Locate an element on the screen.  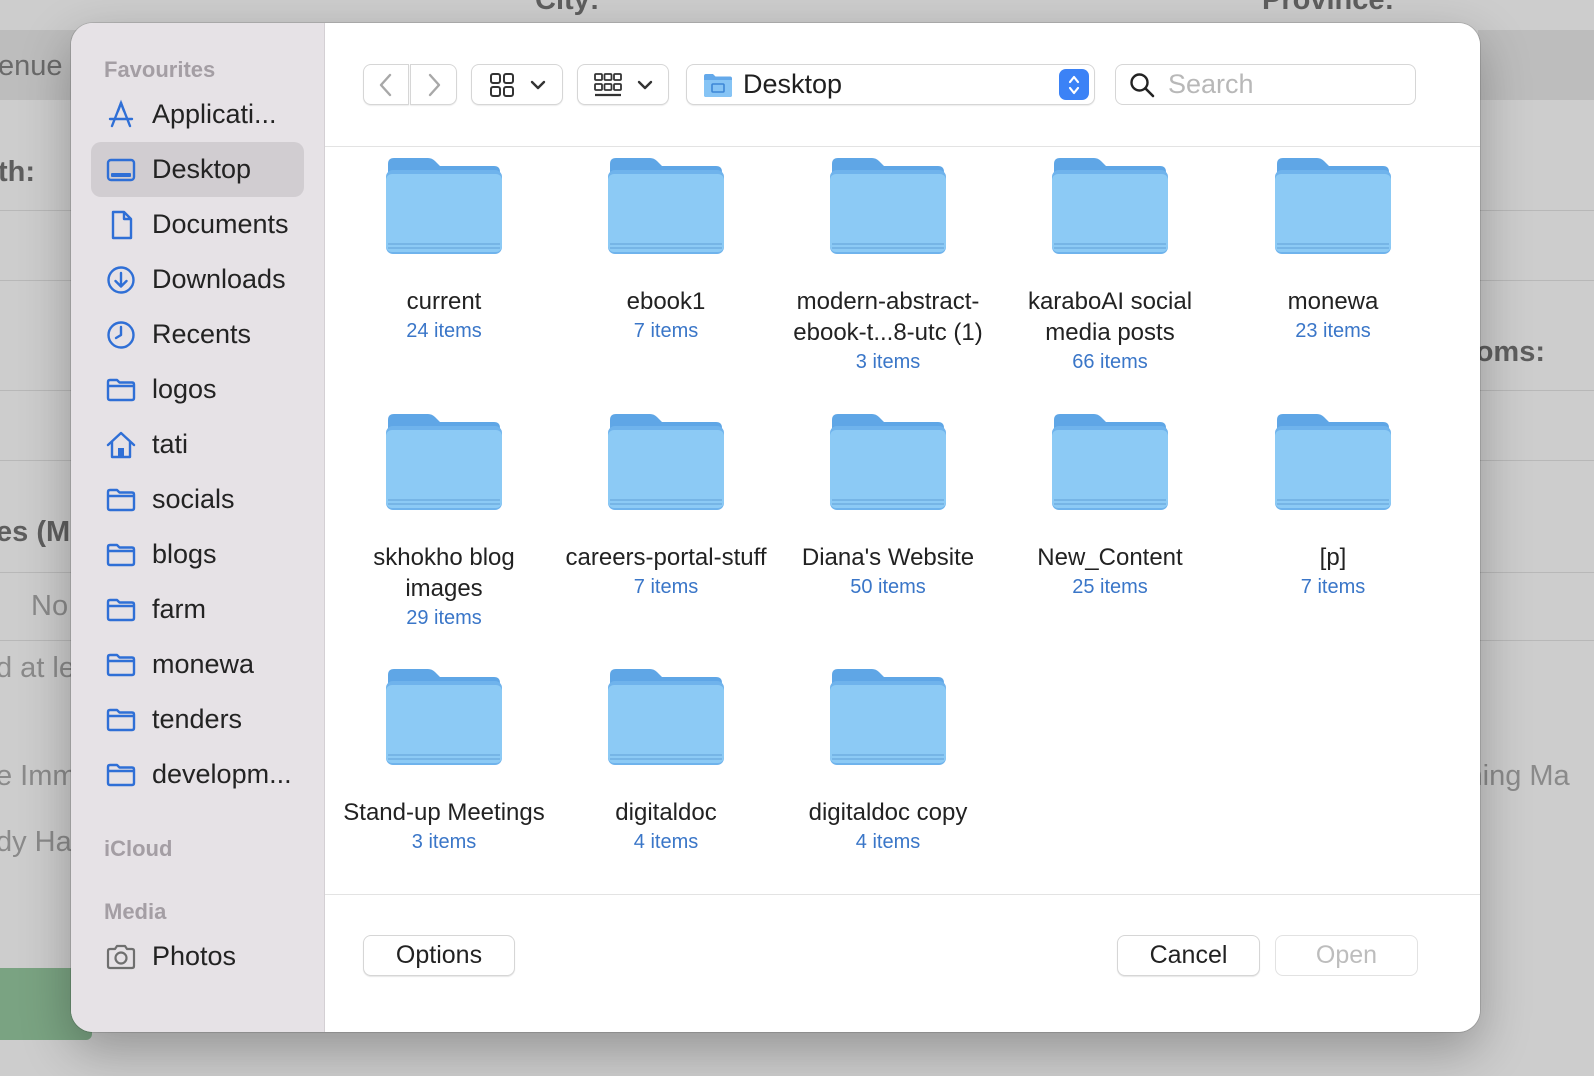
sidebar-item-socials: socials is located at coordinates (197, 499).